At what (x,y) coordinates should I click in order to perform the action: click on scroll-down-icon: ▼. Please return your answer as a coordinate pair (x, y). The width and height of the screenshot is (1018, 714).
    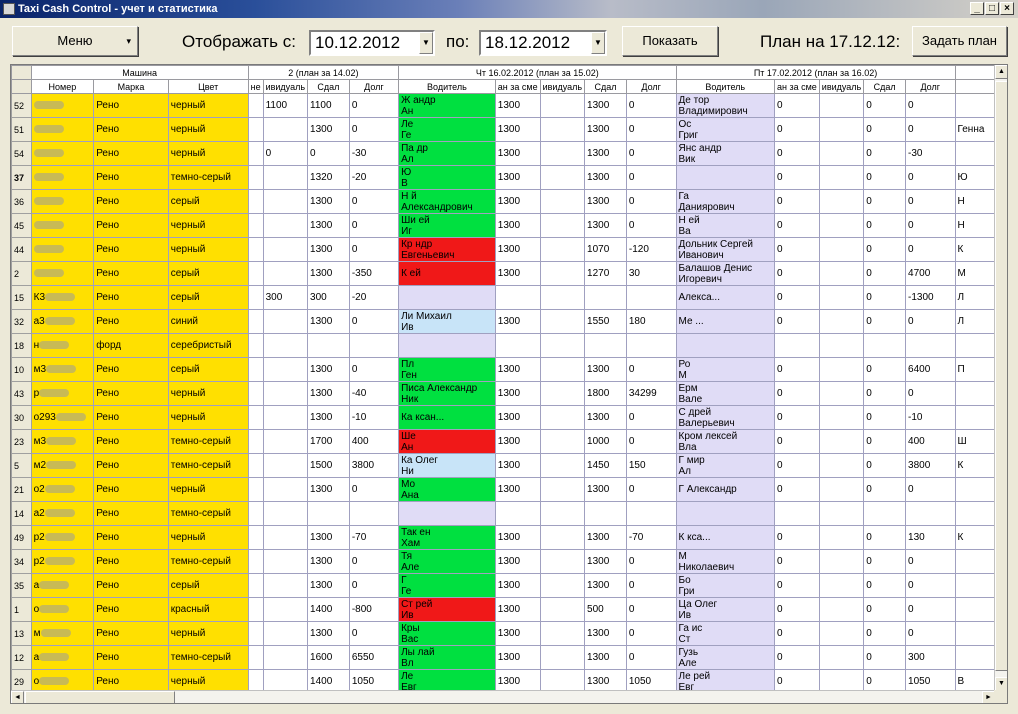
    Looking at the image, I should click on (1001, 684).